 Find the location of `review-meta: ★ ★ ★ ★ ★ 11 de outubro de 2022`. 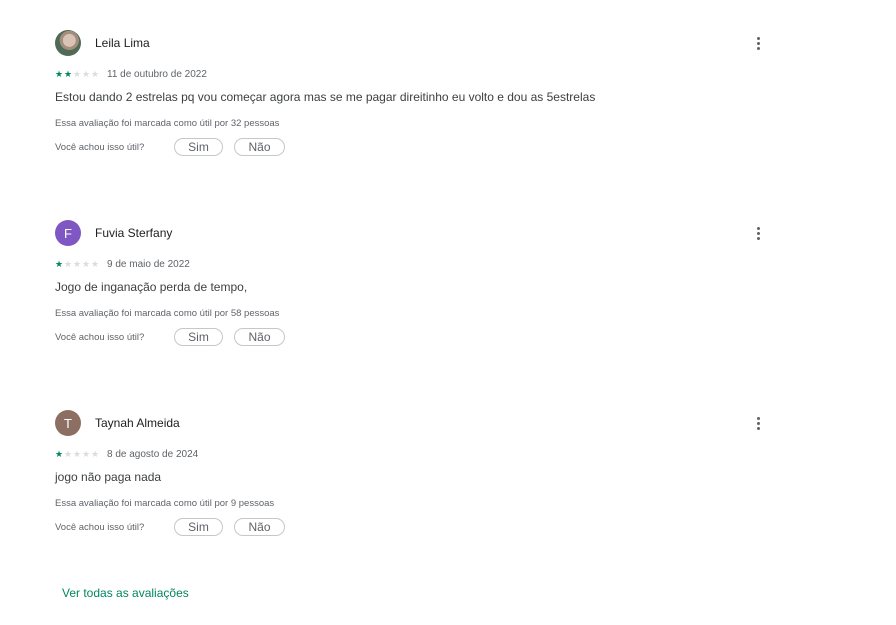

review-meta: ★ ★ ★ ★ ★ 11 de outubro de 2022 is located at coordinates (410, 74).